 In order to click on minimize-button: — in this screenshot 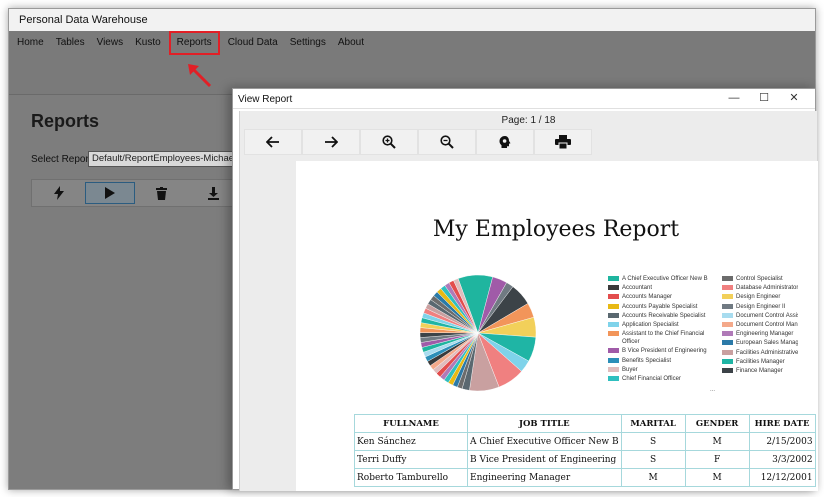, I will do `click(734, 98)`.